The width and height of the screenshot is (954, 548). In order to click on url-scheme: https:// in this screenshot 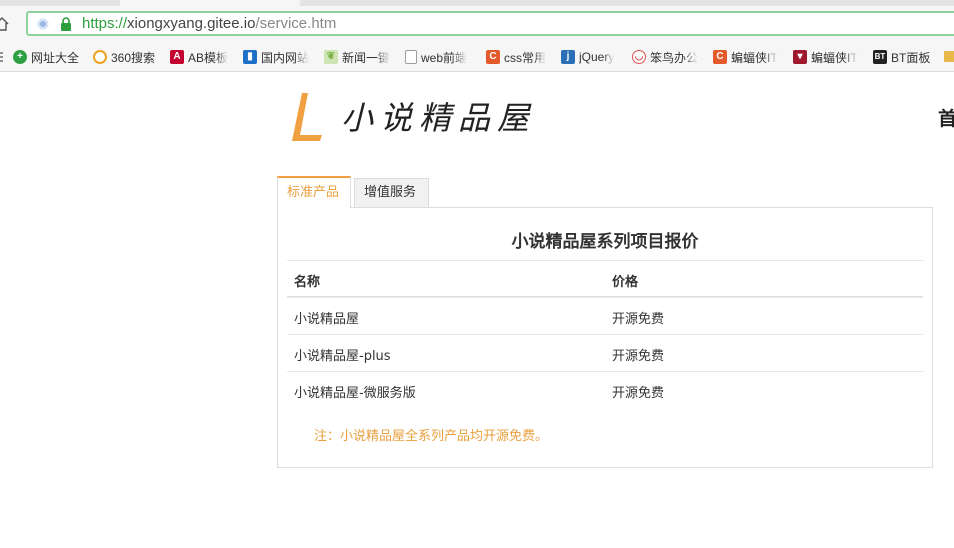, I will do `click(105, 23)`.